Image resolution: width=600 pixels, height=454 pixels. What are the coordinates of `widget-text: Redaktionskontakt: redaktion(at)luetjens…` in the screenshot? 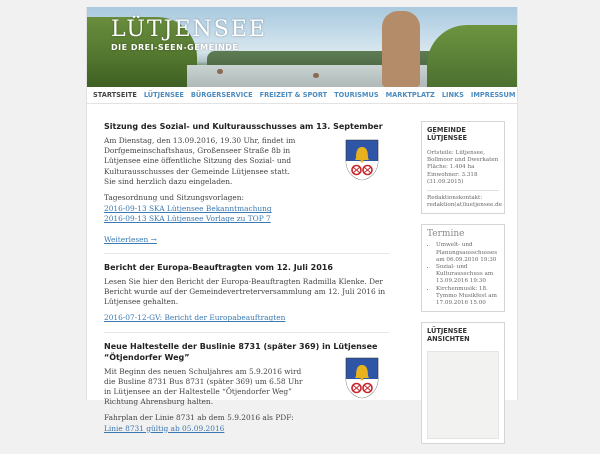 It's located at (465, 202).